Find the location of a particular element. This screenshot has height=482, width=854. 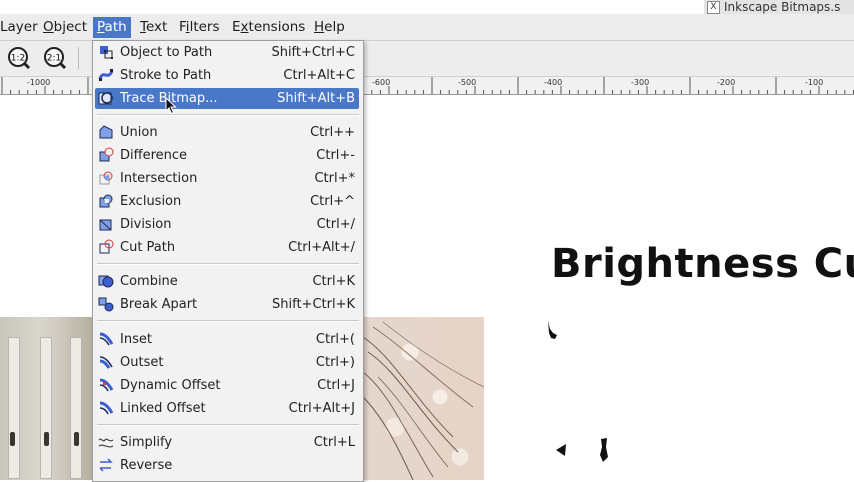

mnemonic-letter: x is located at coordinates (244, 27).